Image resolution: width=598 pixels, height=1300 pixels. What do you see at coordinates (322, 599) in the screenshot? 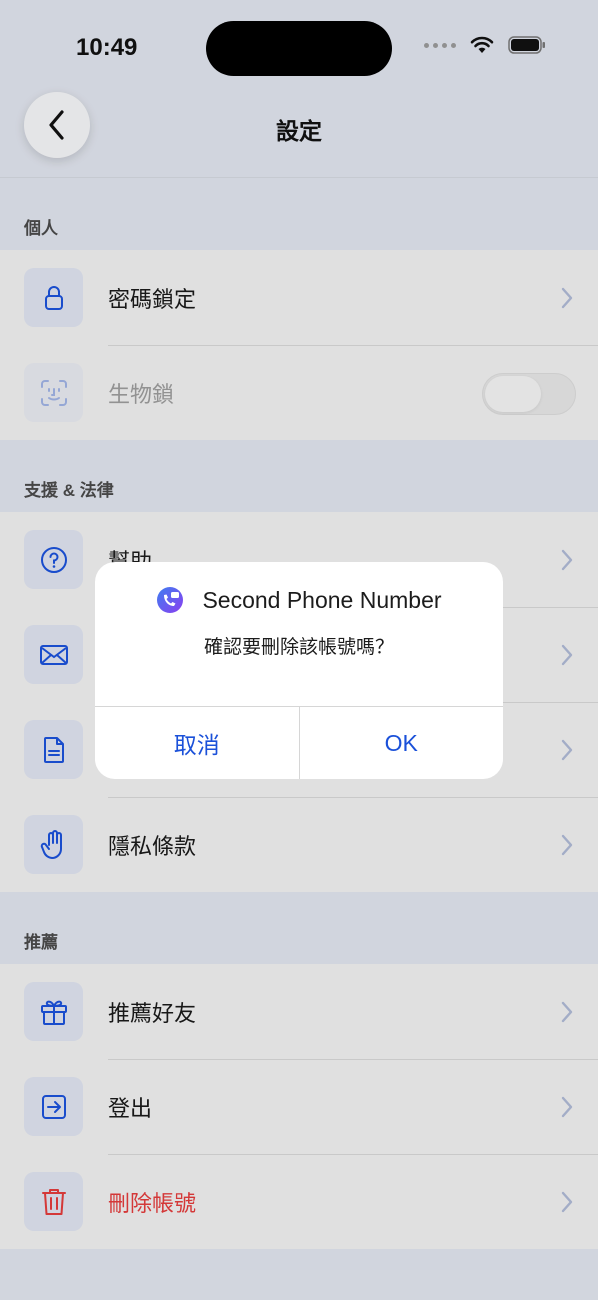
I see `dialog-title: Second Phone Number` at bounding box center [322, 599].